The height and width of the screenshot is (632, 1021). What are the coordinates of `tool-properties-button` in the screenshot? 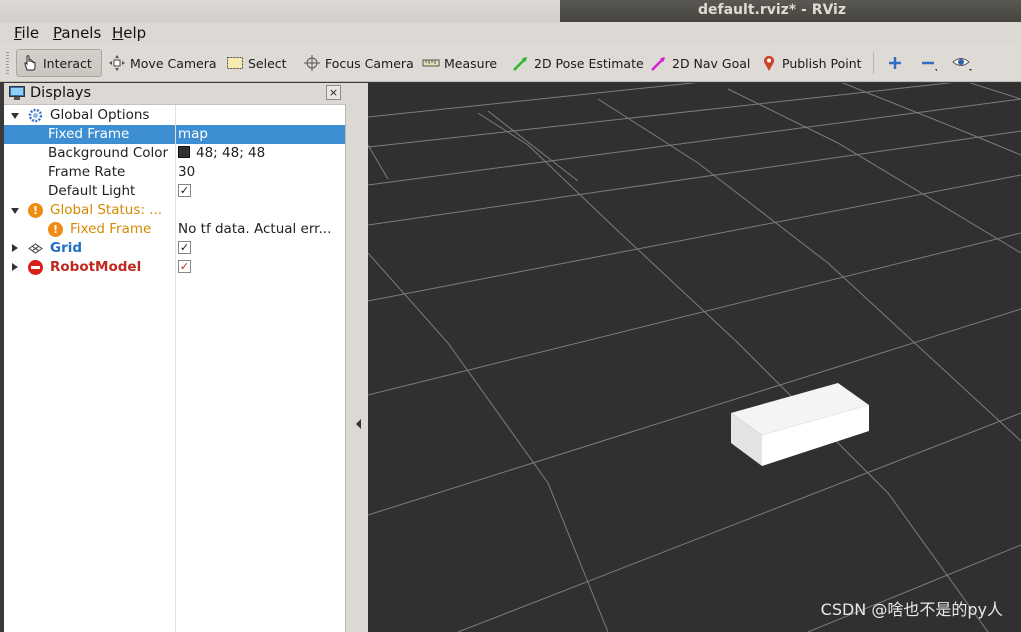 It's located at (963, 63).